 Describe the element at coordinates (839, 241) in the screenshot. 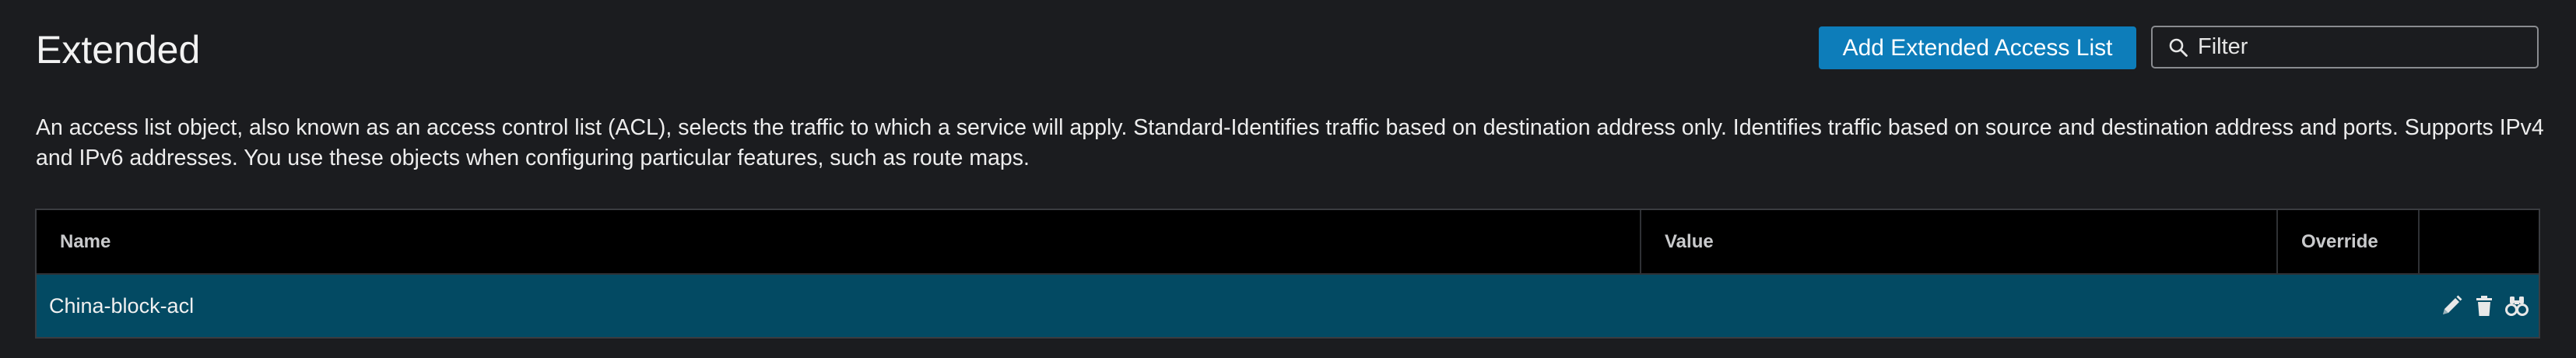

I see `column-header-name: Name` at that location.